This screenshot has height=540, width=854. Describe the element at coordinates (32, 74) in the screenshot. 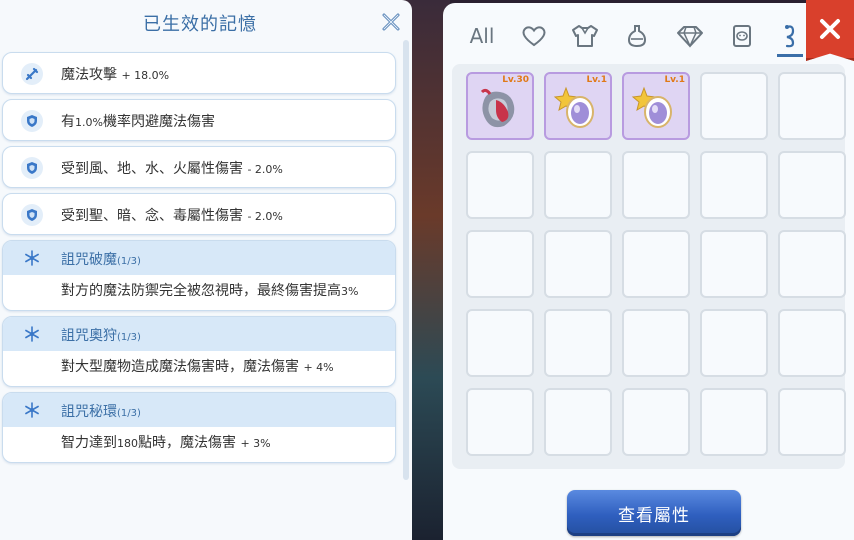

I see `sword-icon` at that location.